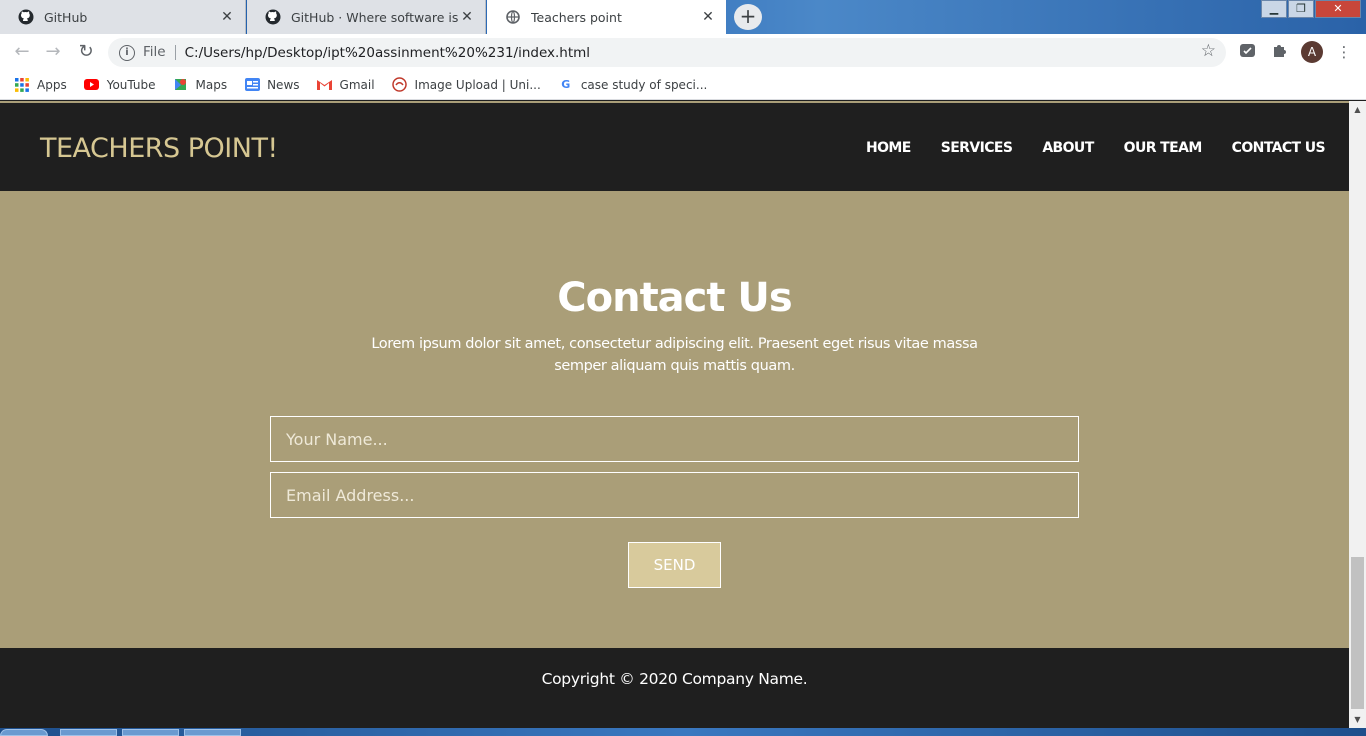  What do you see at coordinates (576, 17) in the screenshot?
I see `tab-title: Teachers point` at bounding box center [576, 17].